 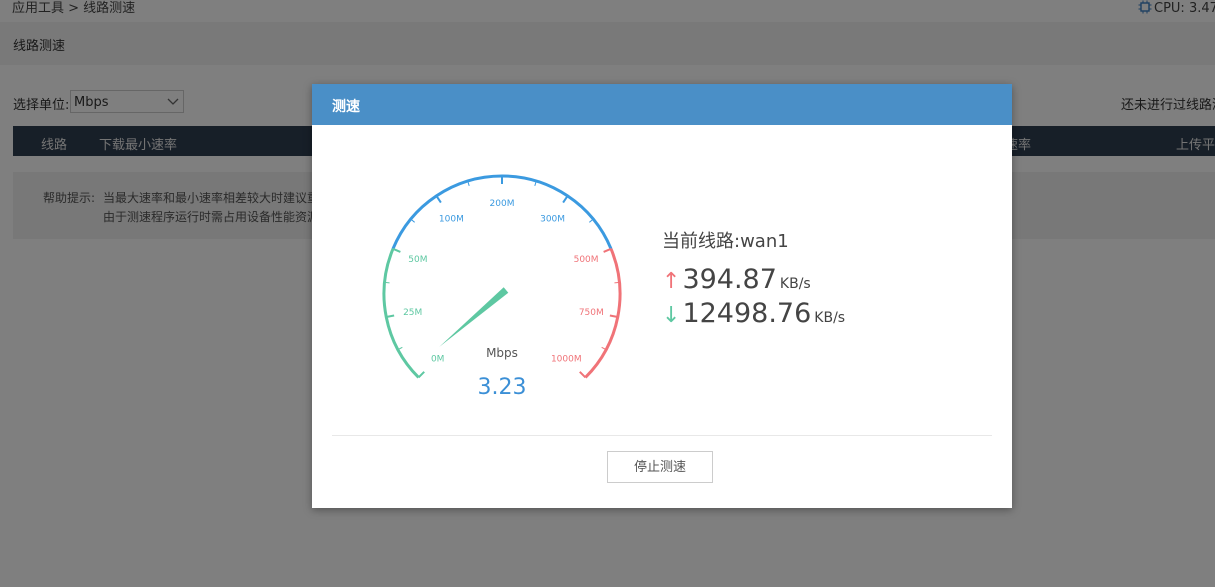 I want to click on gauge-tick-label: 50M, so click(x=417, y=260).